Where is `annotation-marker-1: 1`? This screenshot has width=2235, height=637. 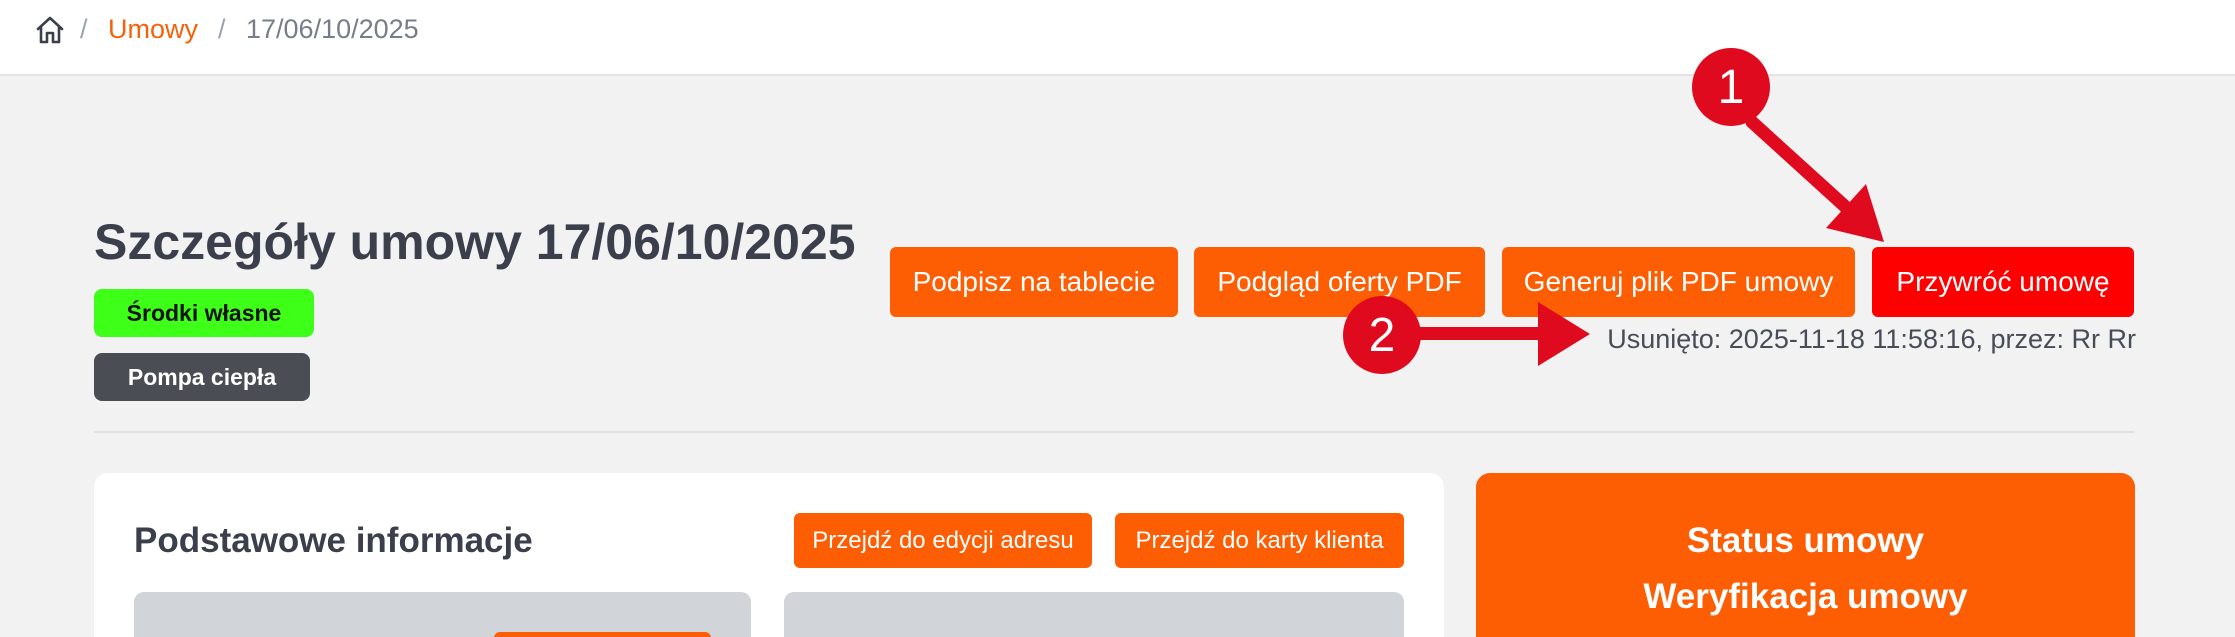
annotation-marker-1: 1 is located at coordinates (1731, 87).